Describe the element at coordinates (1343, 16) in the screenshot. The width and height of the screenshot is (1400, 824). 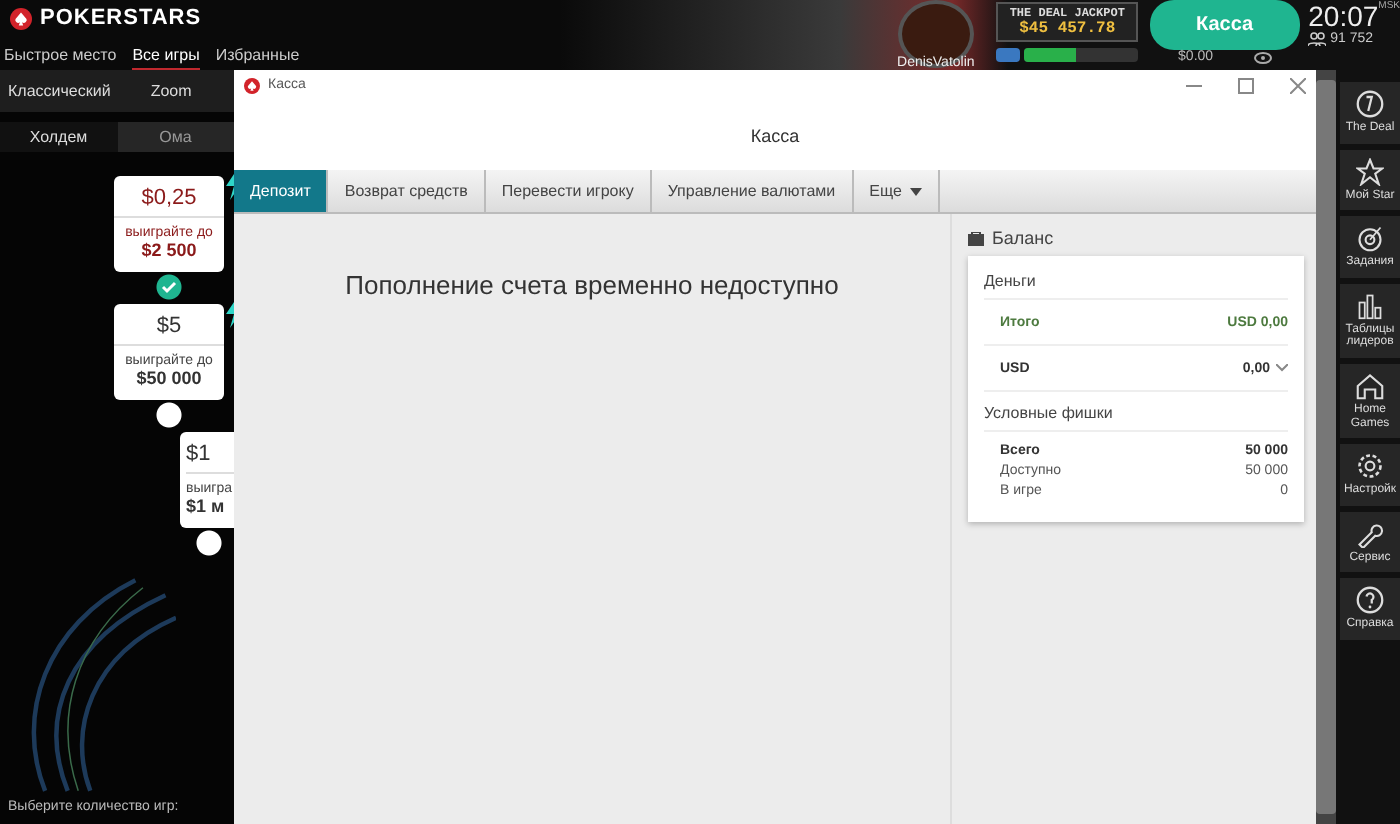
I see `clock-time: 20:07` at that location.